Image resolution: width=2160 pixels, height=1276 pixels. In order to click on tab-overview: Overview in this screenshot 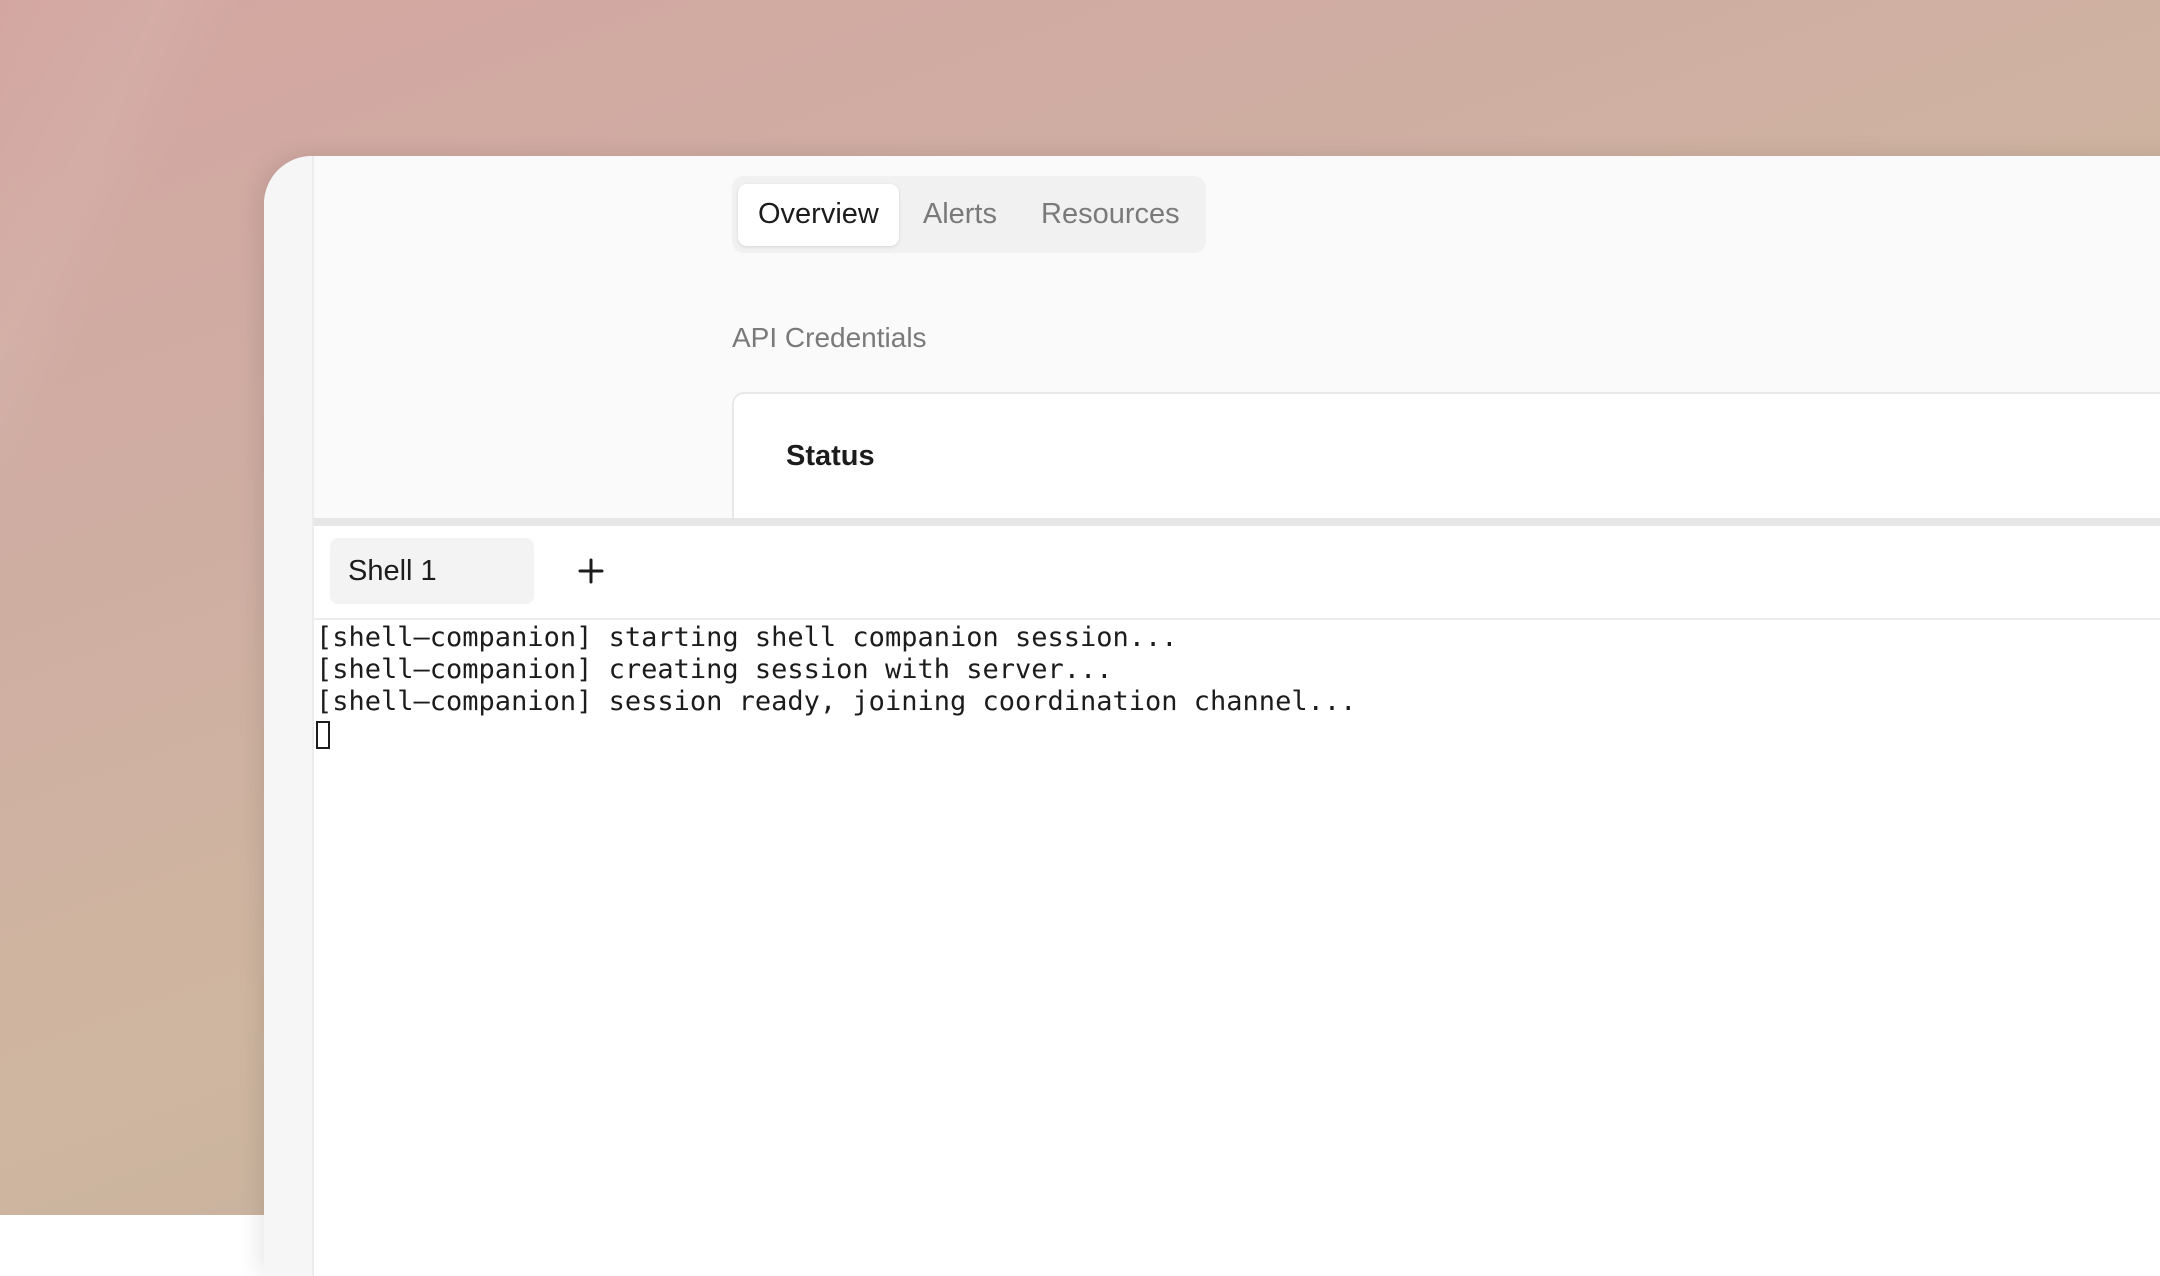, I will do `click(818, 214)`.